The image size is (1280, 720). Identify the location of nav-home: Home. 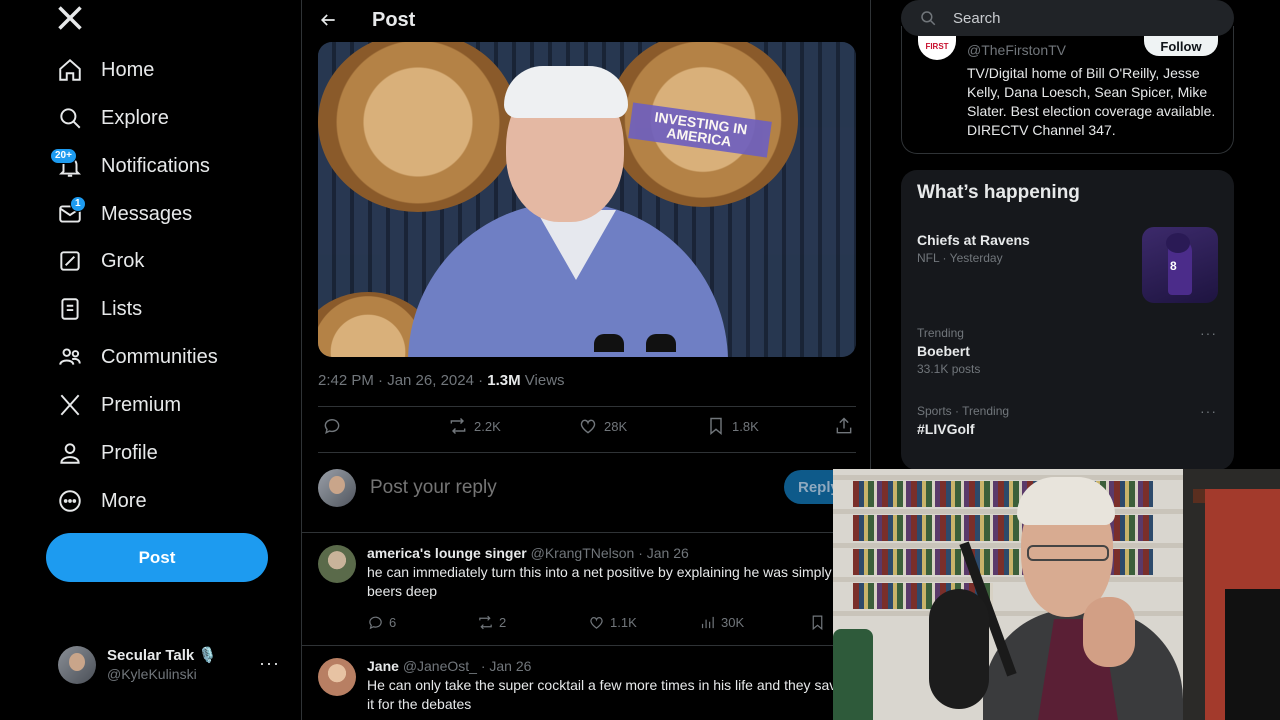
(105, 70).